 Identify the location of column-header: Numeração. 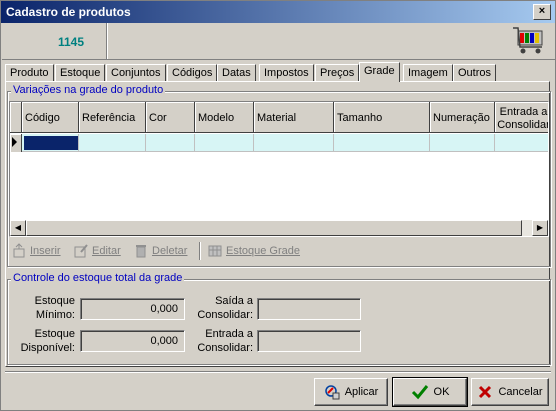
(462, 117).